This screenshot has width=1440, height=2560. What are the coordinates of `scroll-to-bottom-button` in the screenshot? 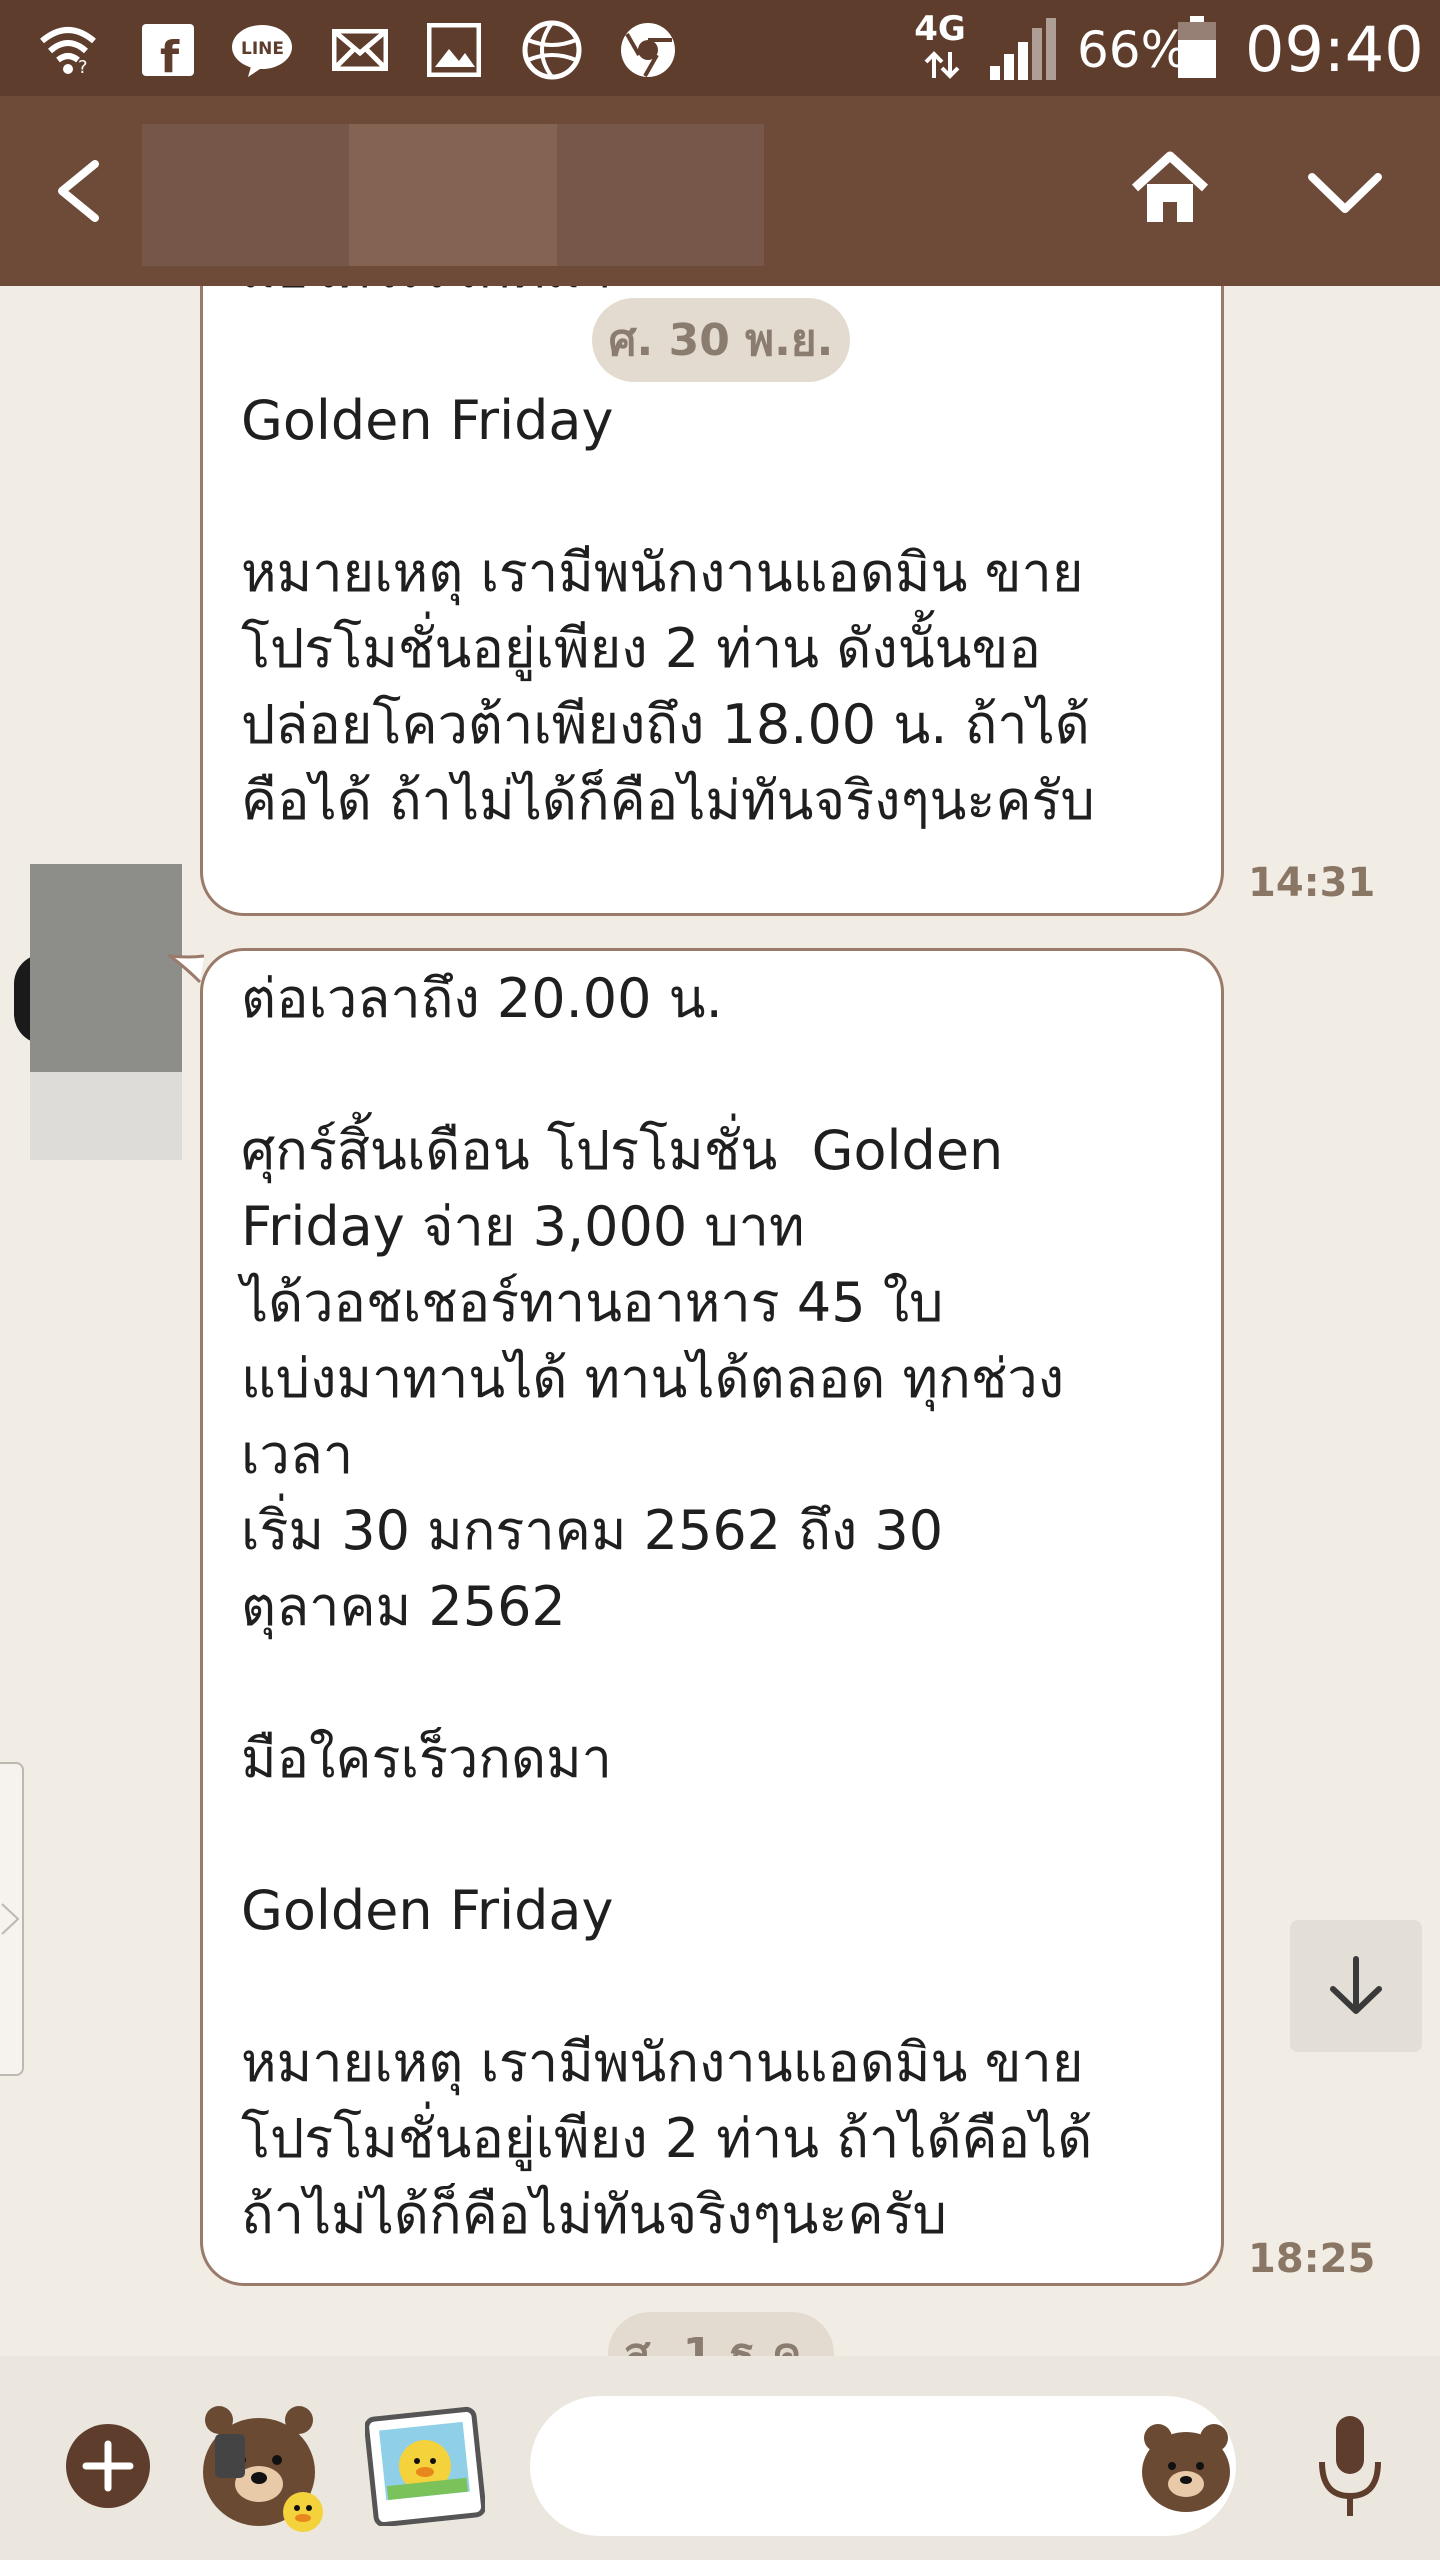 It's located at (1356, 1986).